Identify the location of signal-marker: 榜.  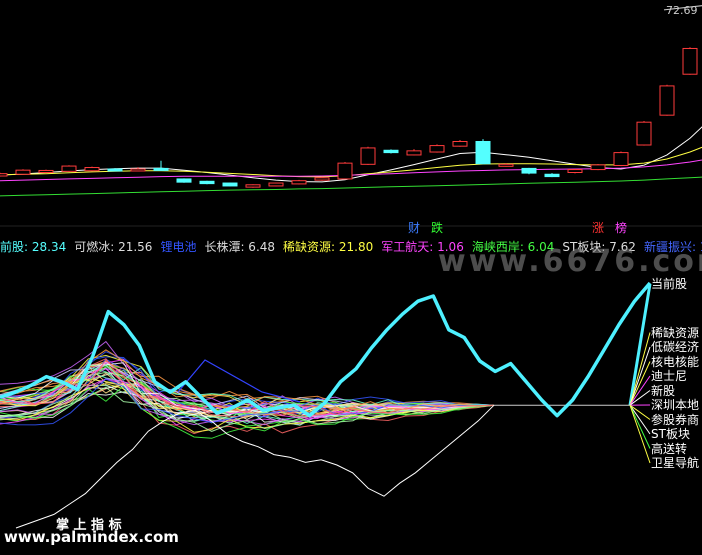
(621, 228).